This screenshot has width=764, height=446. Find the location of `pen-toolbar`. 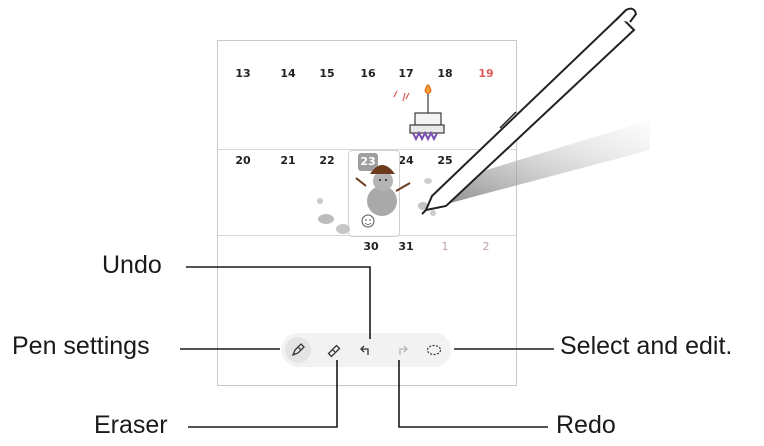

pen-toolbar is located at coordinates (366, 350).